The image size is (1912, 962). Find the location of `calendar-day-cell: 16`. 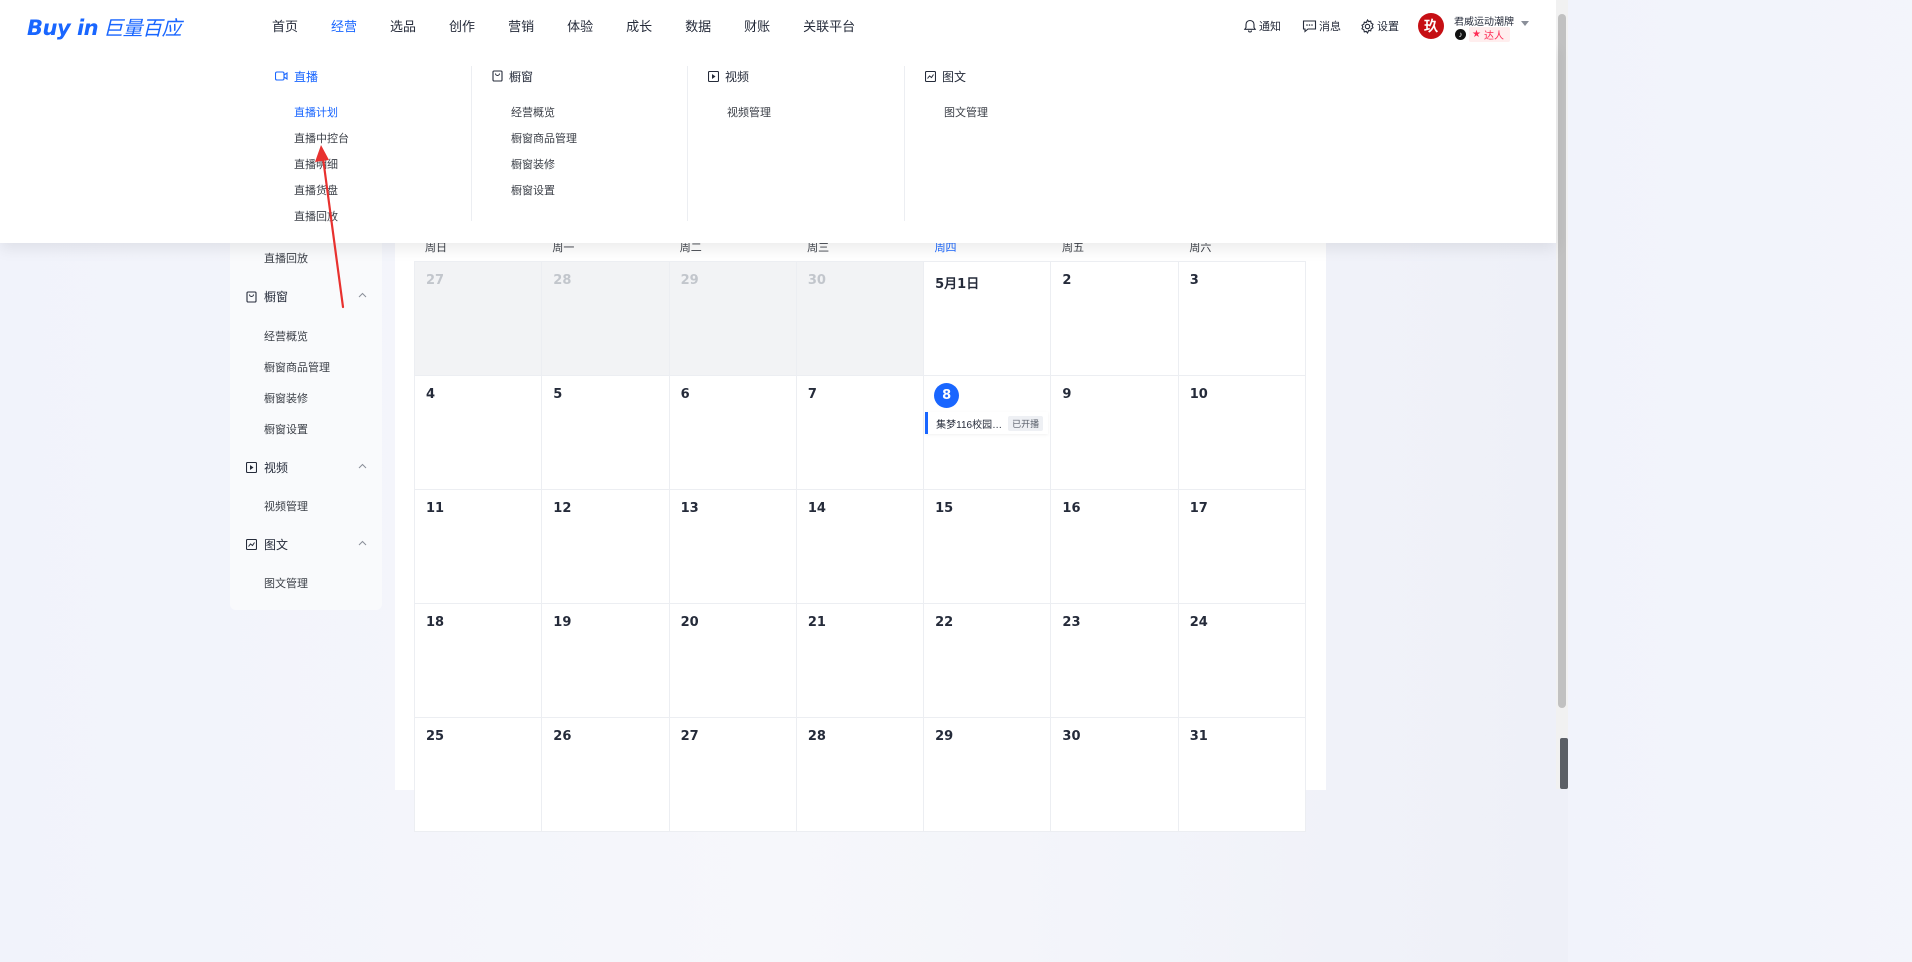

calendar-day-cell: 16 is located at coordinates (1115, 547).